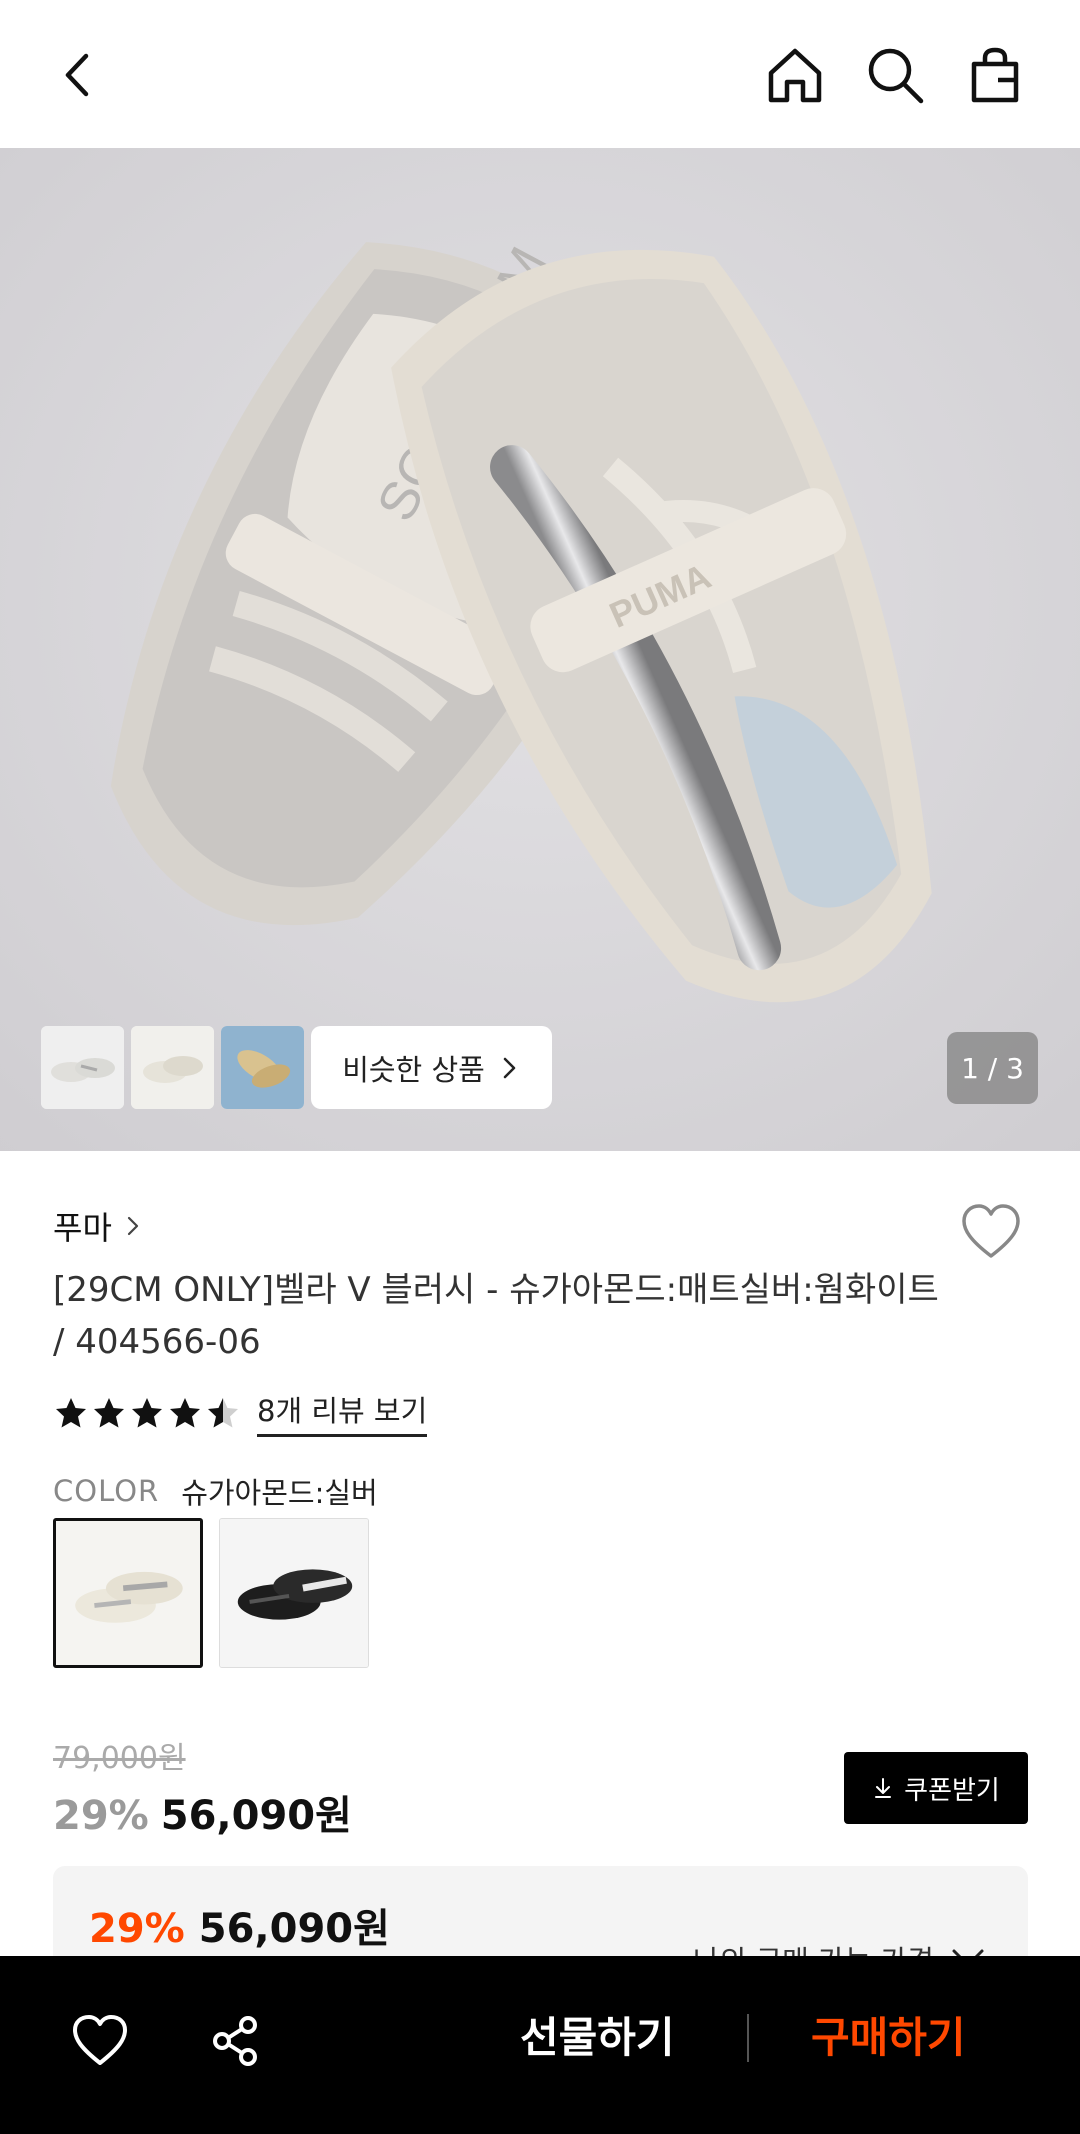 This screenshot has height=2134, width=1080. Describe the element at coordinates (128, 1593) in the screenshot. I see `color-swatch-sugar-almond` at that location.